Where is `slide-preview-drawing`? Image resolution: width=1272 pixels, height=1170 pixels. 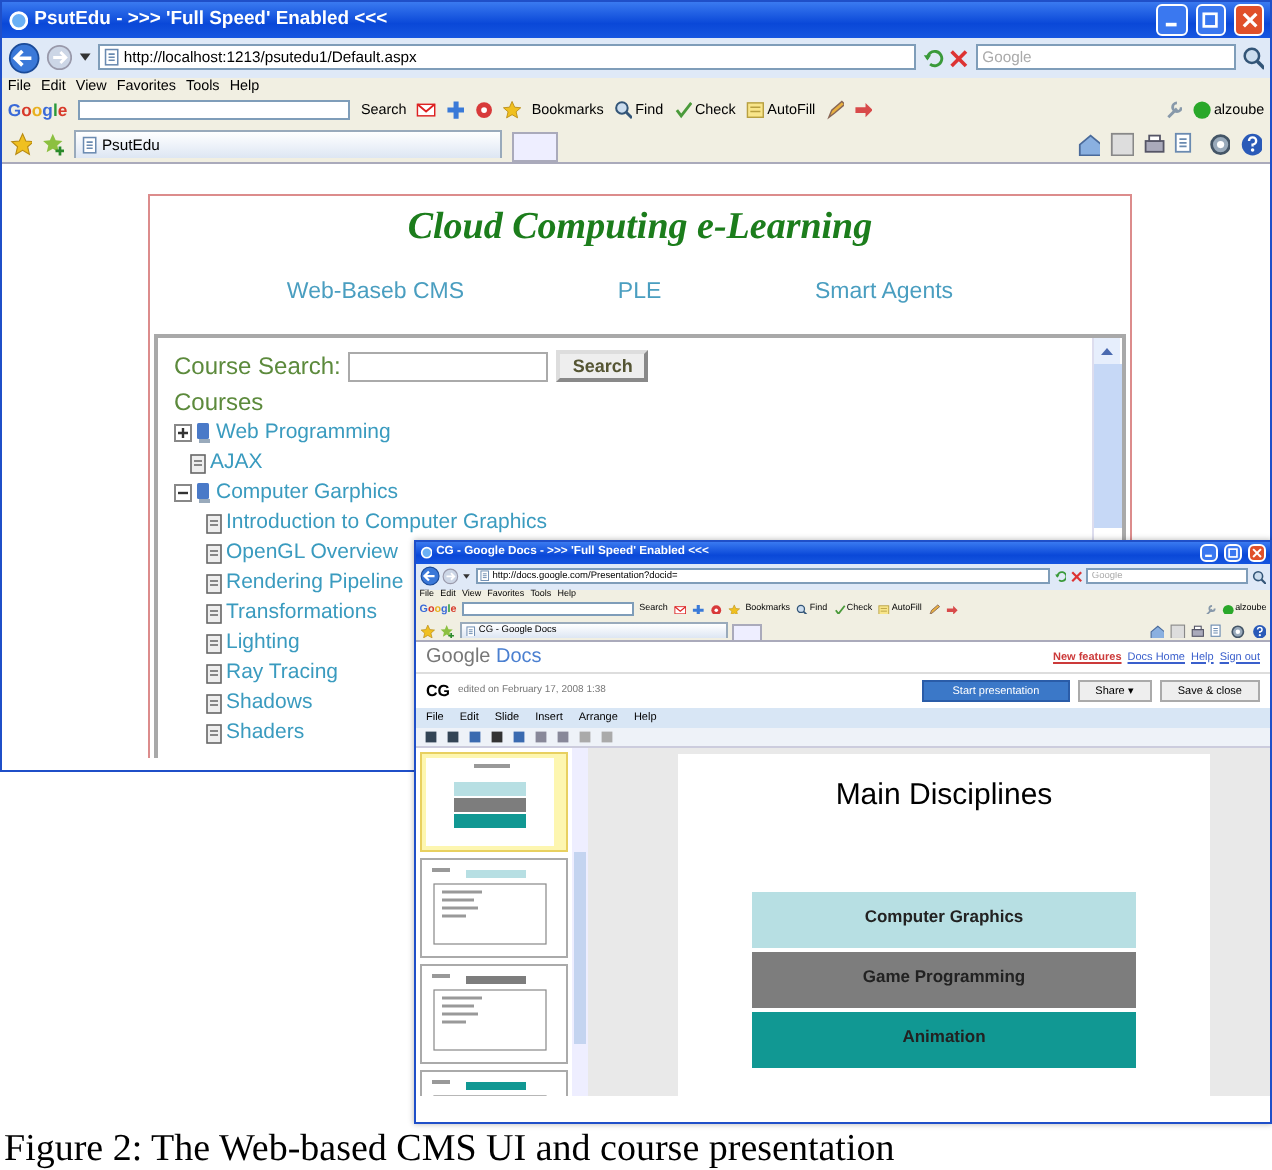 slide-preview-drawing is located at coordinates (490, 802).